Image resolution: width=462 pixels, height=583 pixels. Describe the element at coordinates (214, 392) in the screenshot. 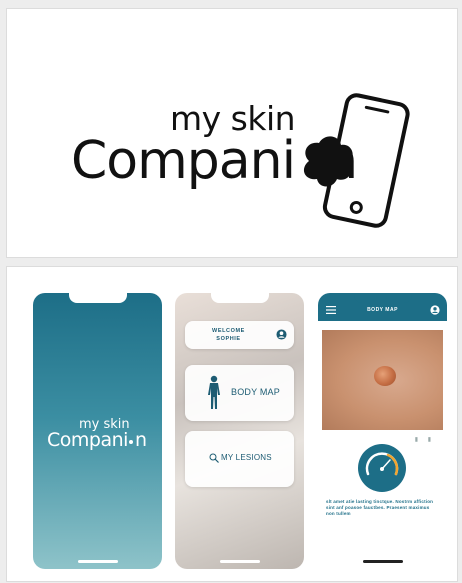

I see `person-icon` at that location.